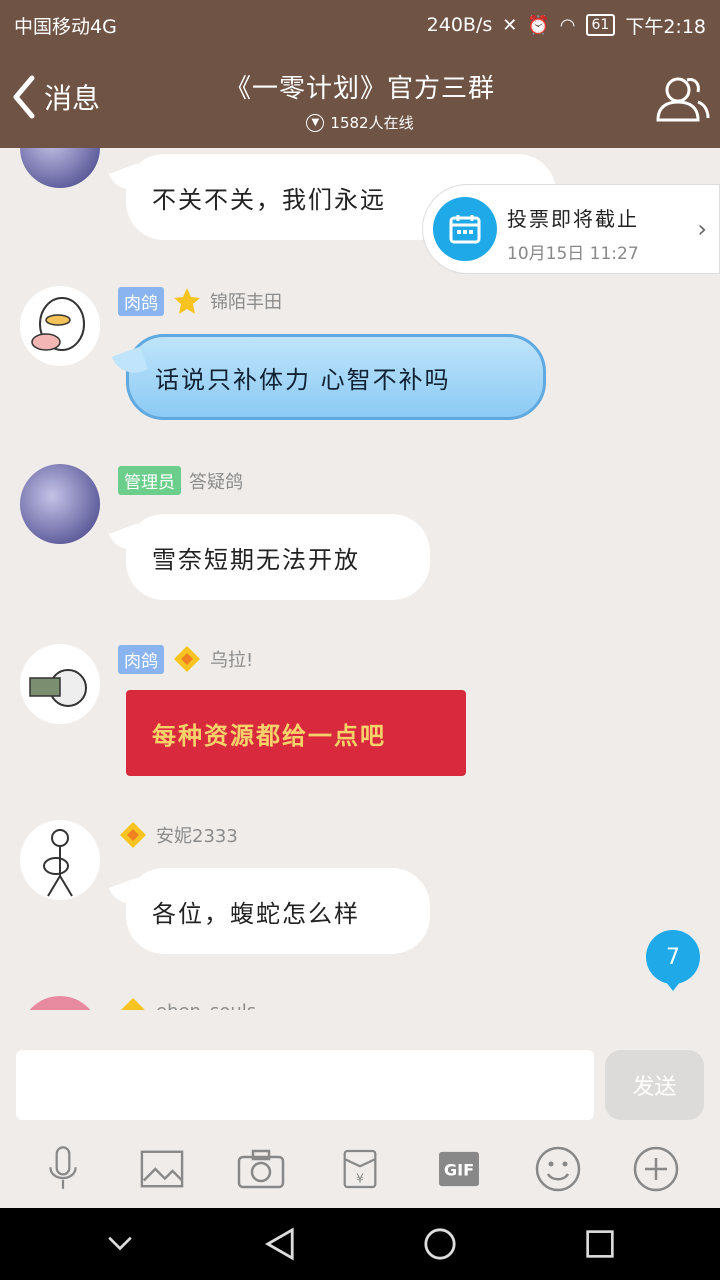 This screenshot has height=1280, width=720. What do you see at coordinates (360, 86) in the screenshot?
I see `group-title: 《一零计划》官方三群` at bounding box center [360, 86].